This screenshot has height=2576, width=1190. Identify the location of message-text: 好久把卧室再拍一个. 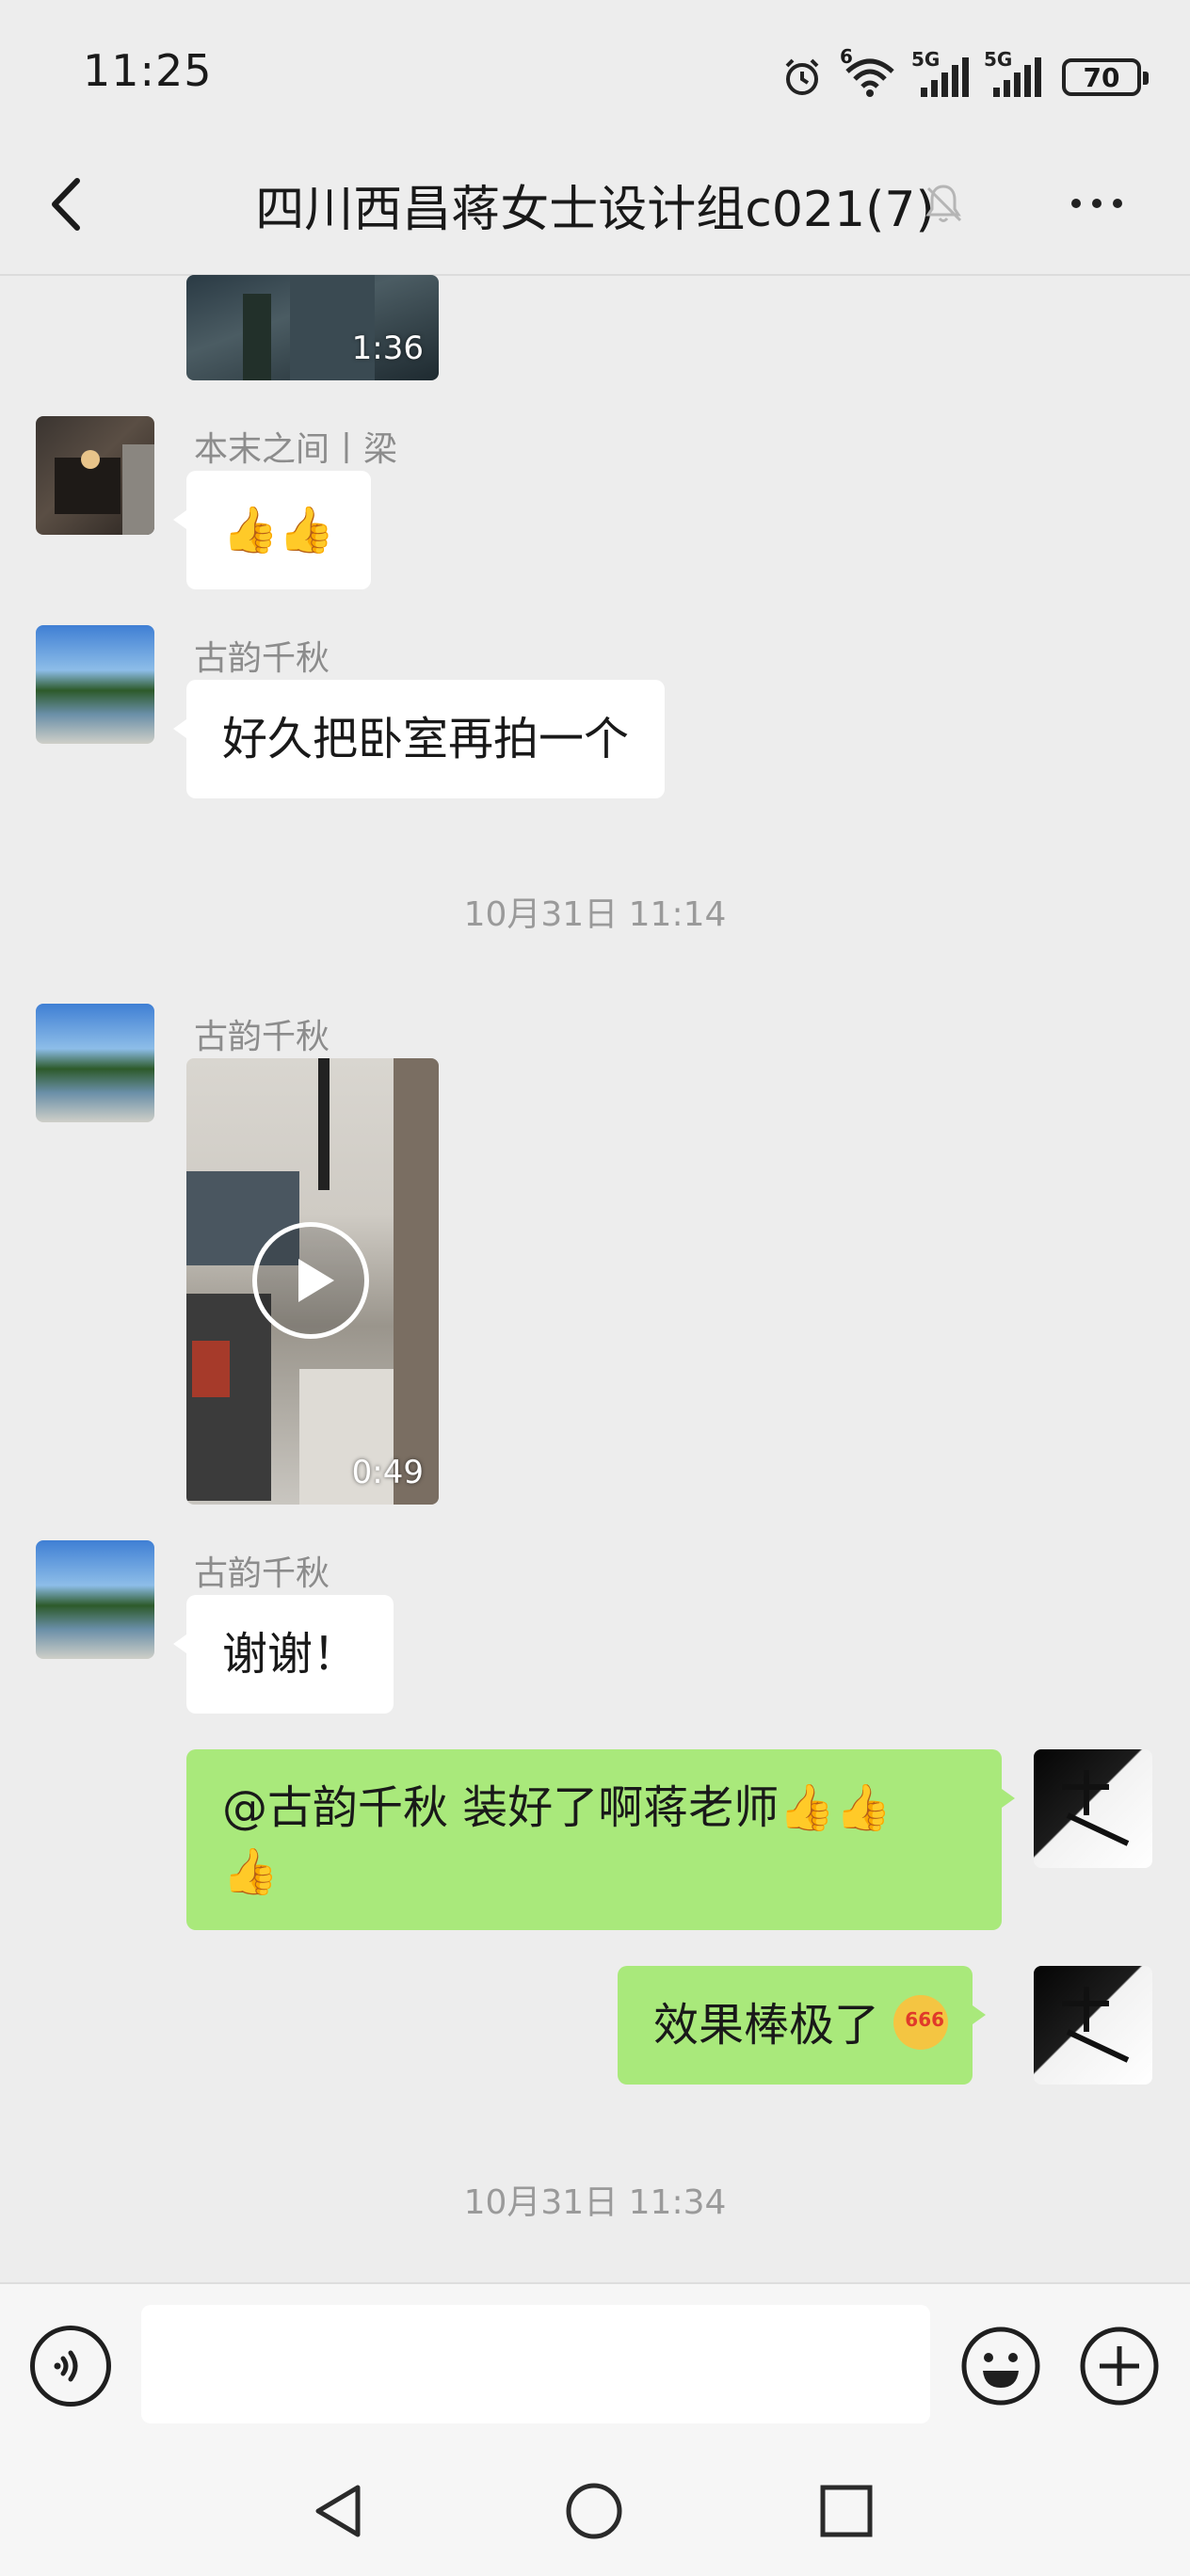
(426, 739).